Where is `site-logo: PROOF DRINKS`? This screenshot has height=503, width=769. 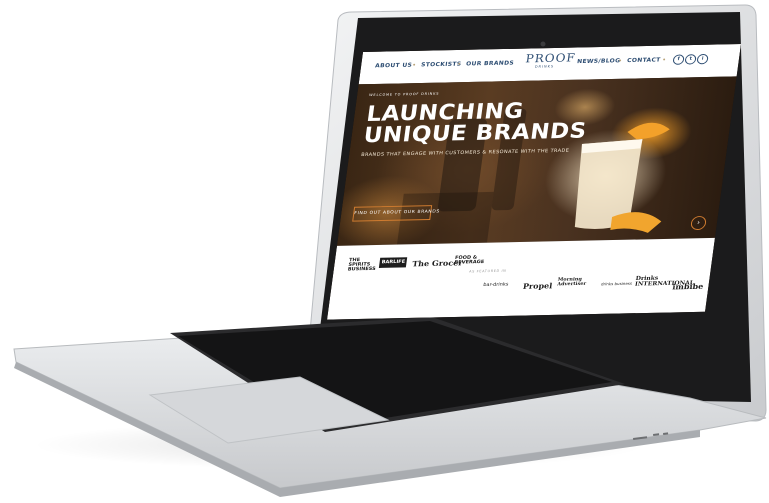 site-logo: PROOF DRINKS is located at coordinates (550, 62).